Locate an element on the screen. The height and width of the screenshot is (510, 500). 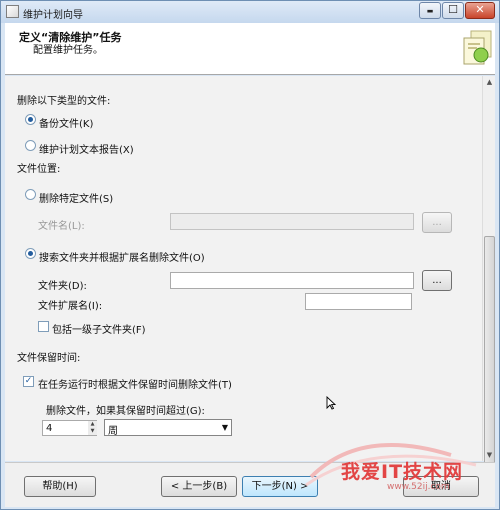
help-button: 帮助(H) is located at coordinates (60, 486).